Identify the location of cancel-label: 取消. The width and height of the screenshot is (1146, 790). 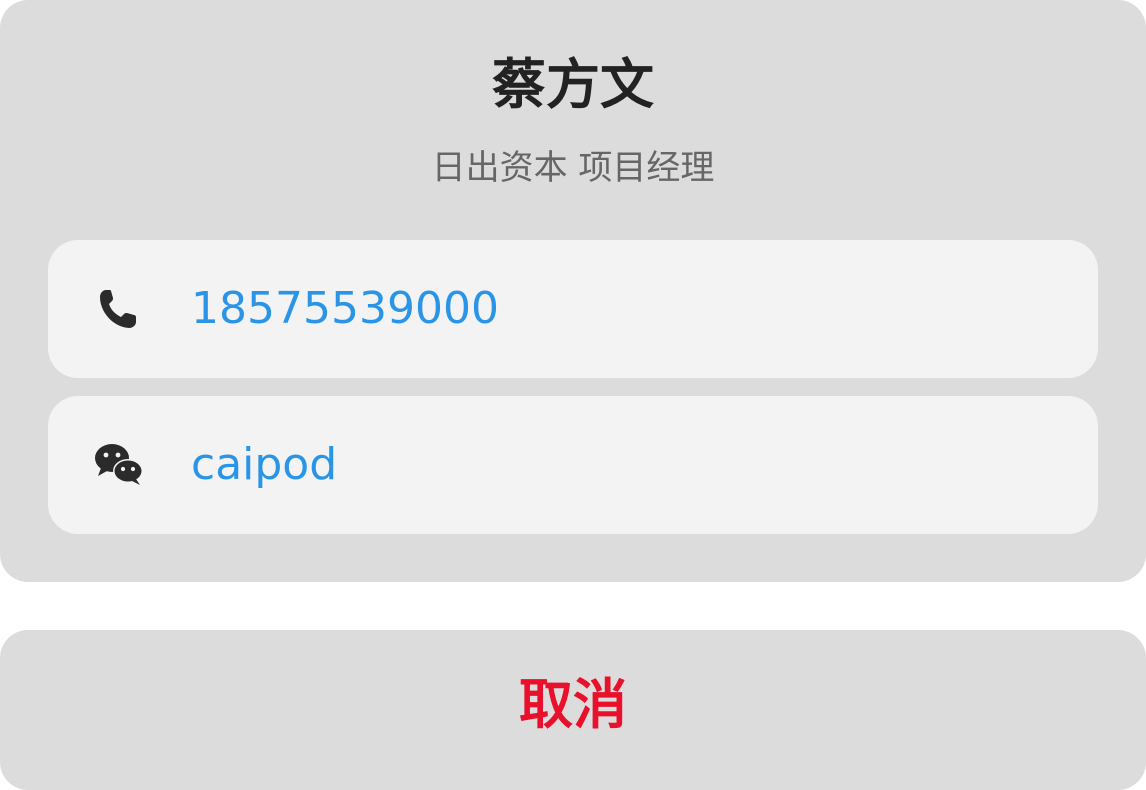
(573, 704).